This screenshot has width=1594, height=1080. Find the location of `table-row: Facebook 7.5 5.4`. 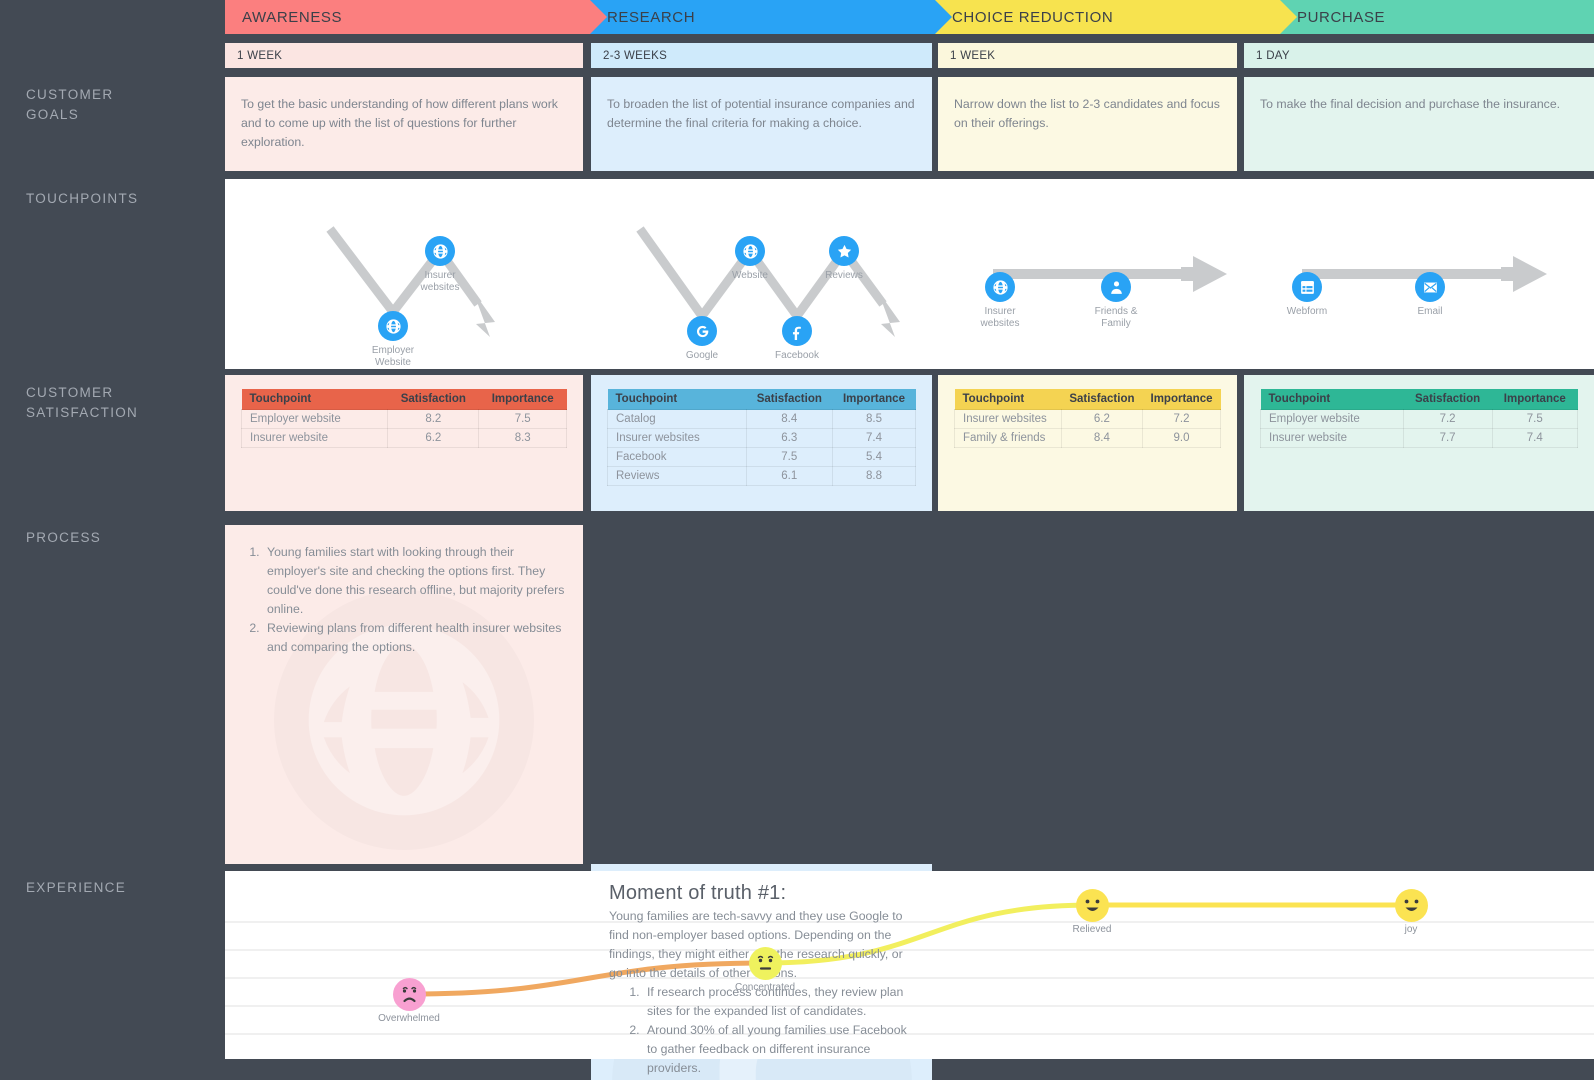

table-row: Facebook 7.5 5.4 is located at coordinates (762, 457).